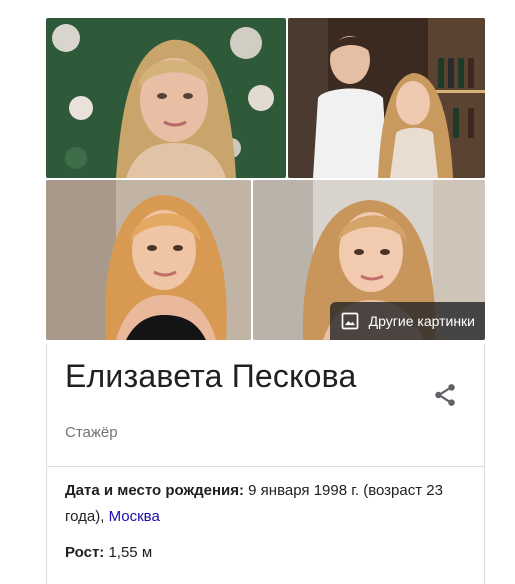 Image resolution: width=515 pixels, height=584 pixels. Describe the element at coordinates (267, 553) in the screenshot. I see `fact-height: Рост: 1,55 м` at that location.